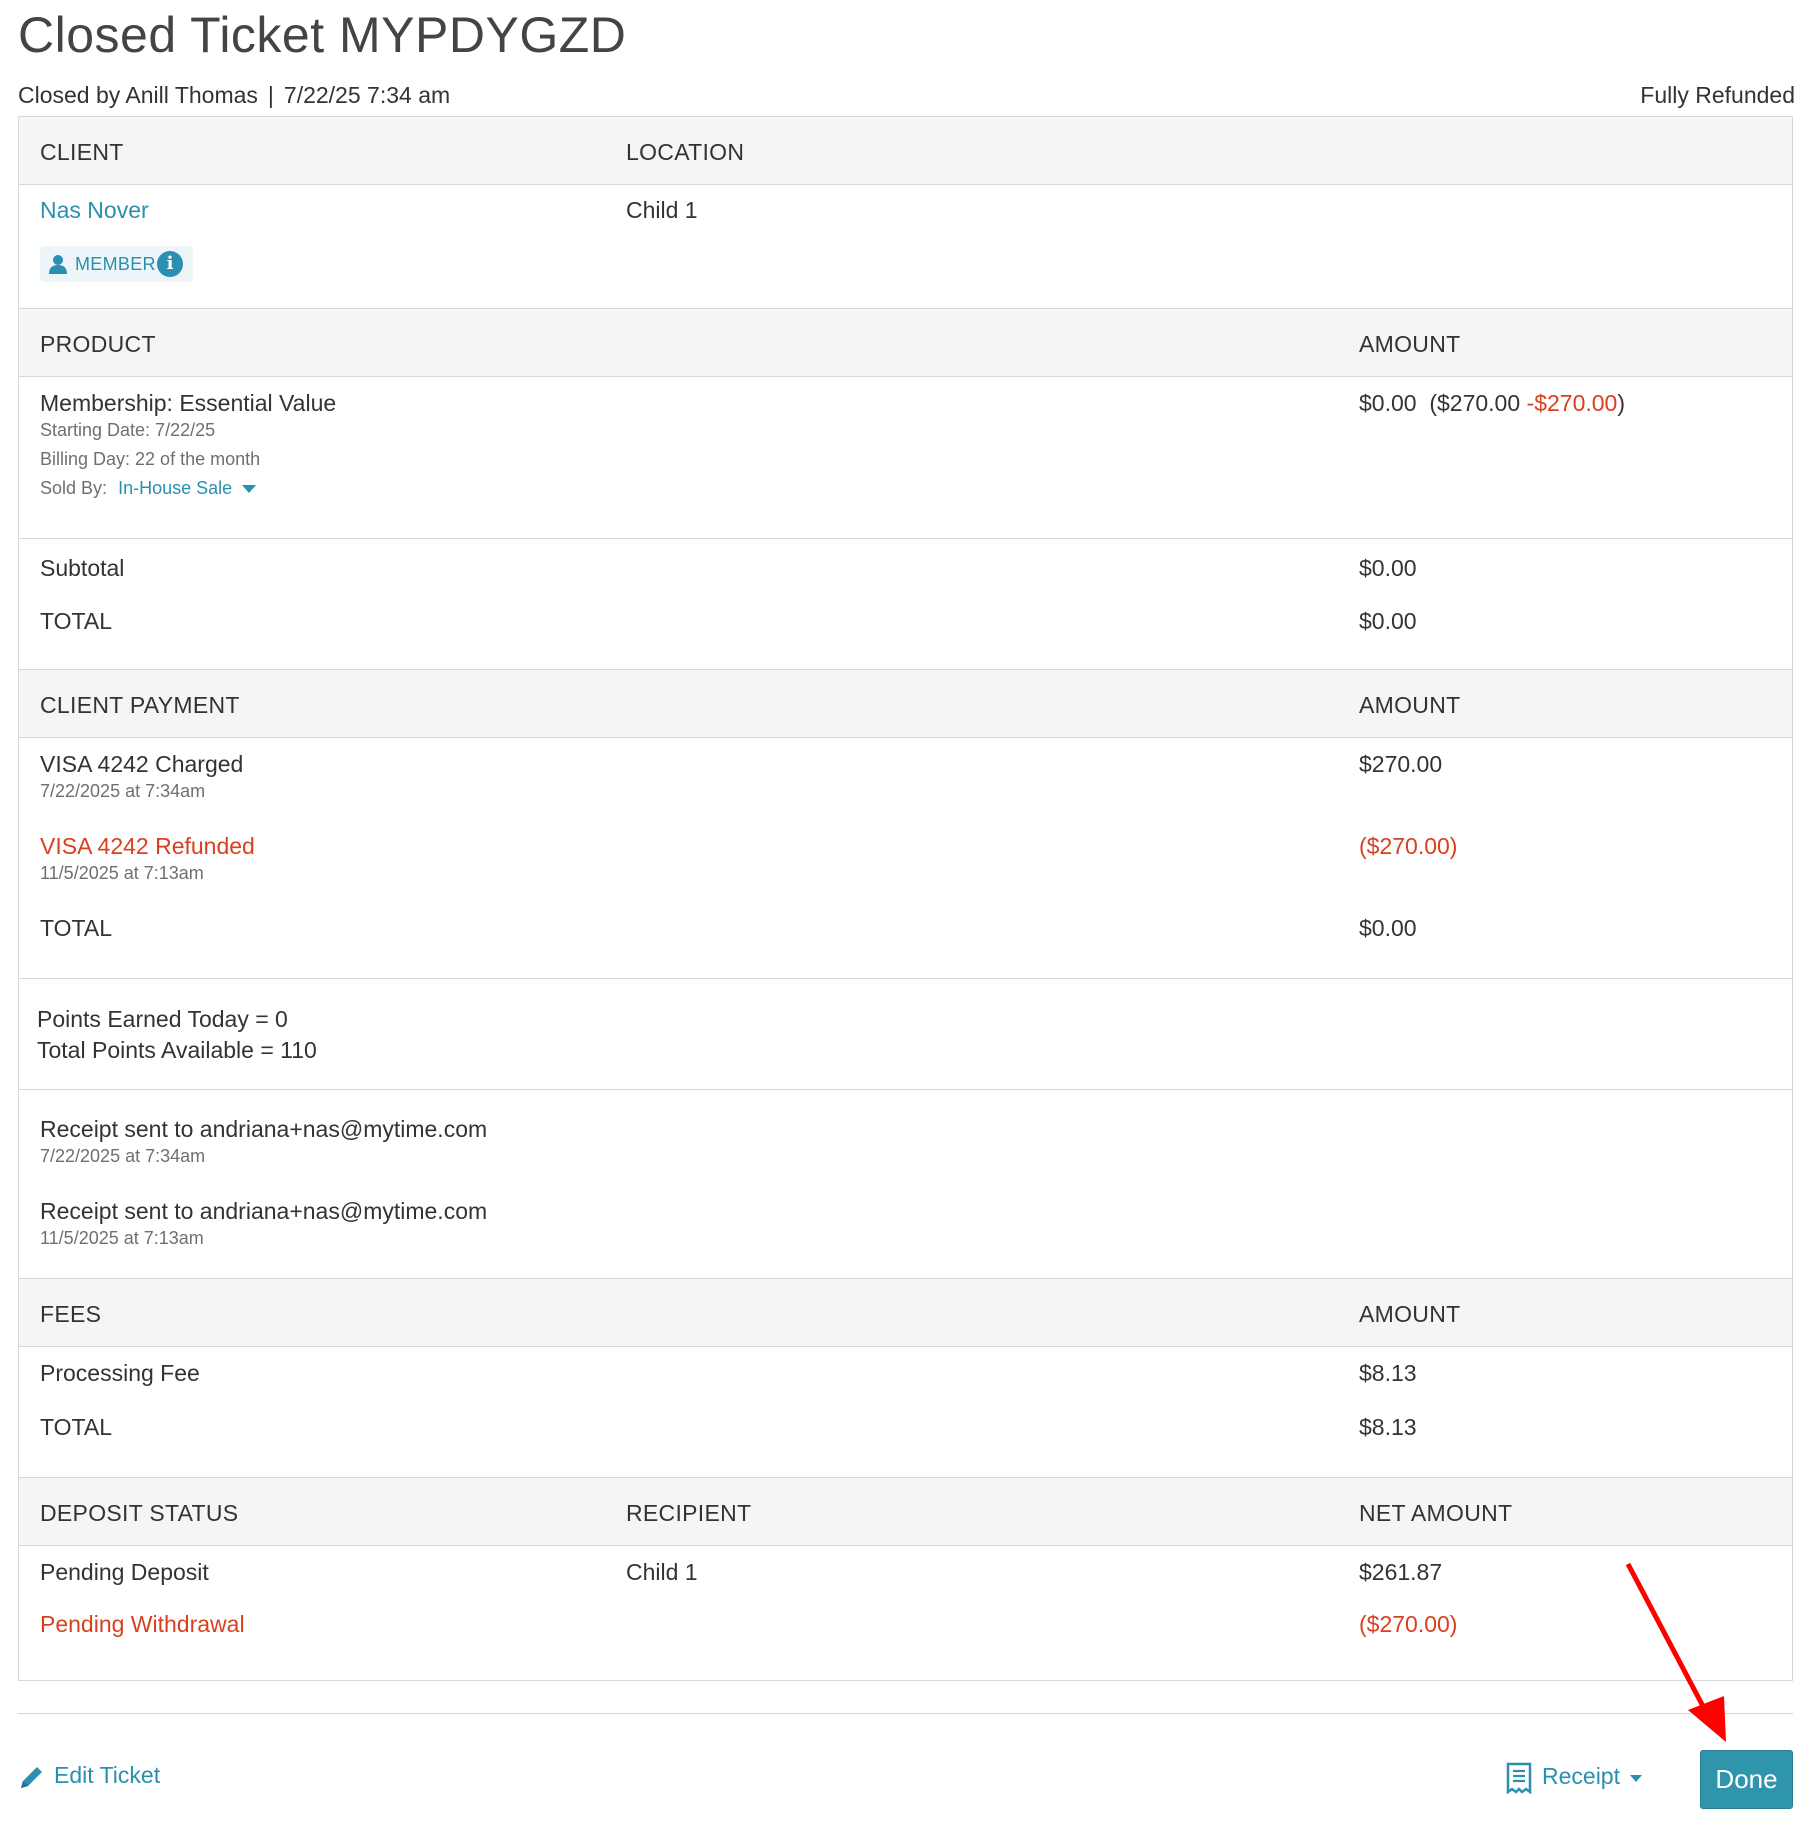  I want to click on points-available: Total Points Available = 110, so click(177, 1050).